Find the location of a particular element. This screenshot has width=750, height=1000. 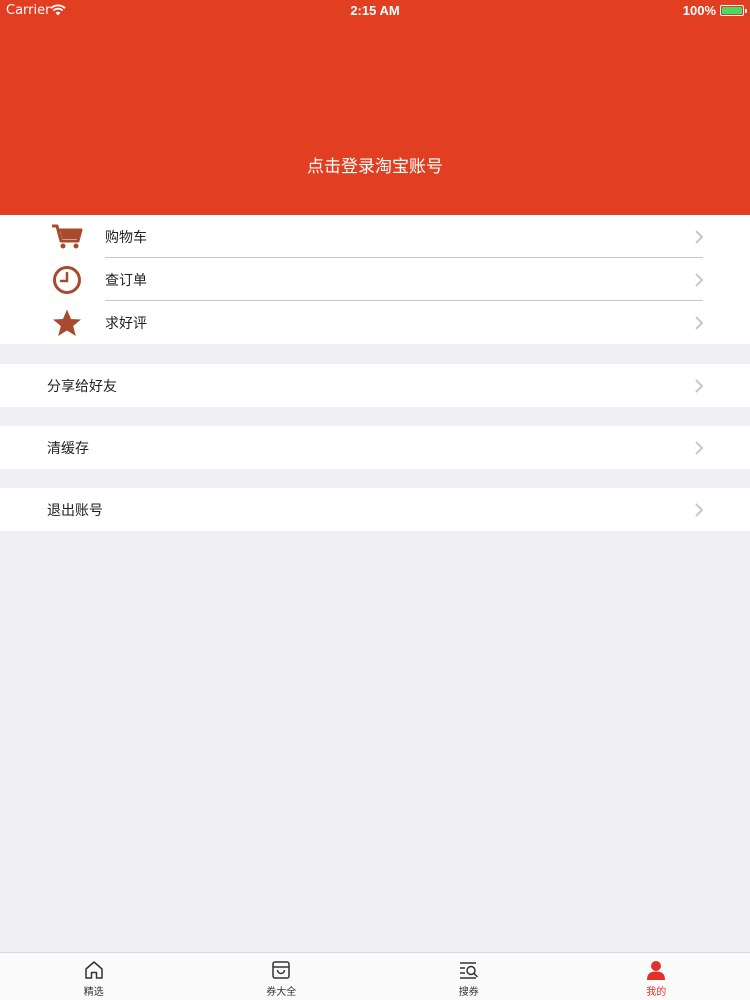

menu-group-share: 分享给好友 is located at coordinates (375, 385).